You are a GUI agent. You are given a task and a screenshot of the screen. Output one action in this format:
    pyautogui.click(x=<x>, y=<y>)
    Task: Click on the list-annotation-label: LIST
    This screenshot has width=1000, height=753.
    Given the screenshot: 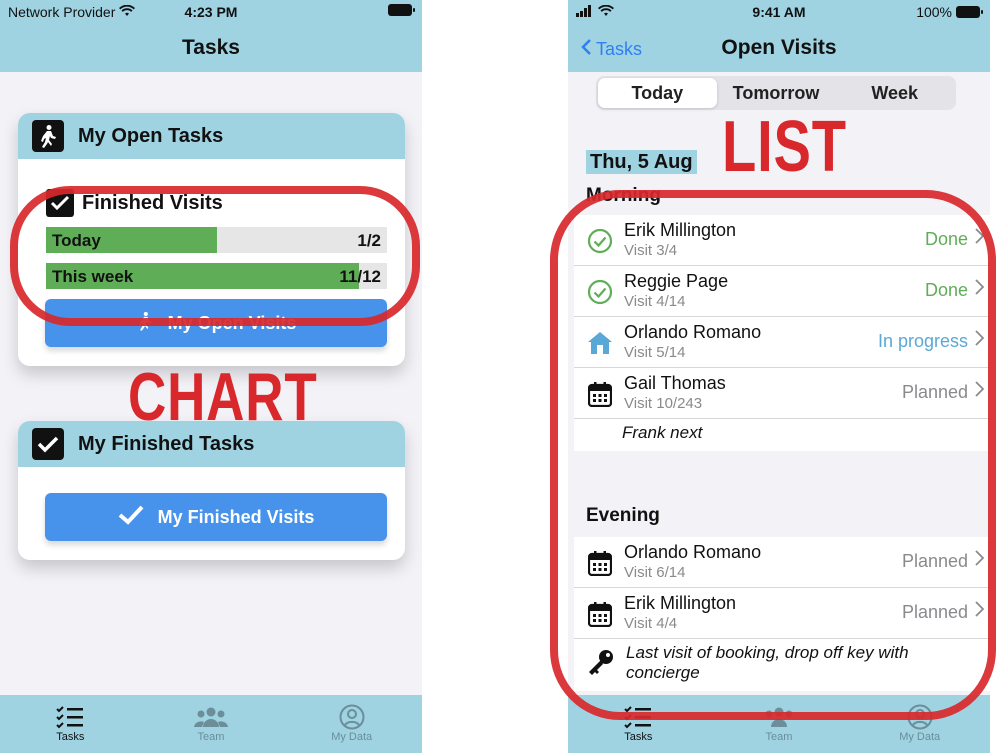 What is the action you would take?
    pyautogui.click(x=784, y=147)
    